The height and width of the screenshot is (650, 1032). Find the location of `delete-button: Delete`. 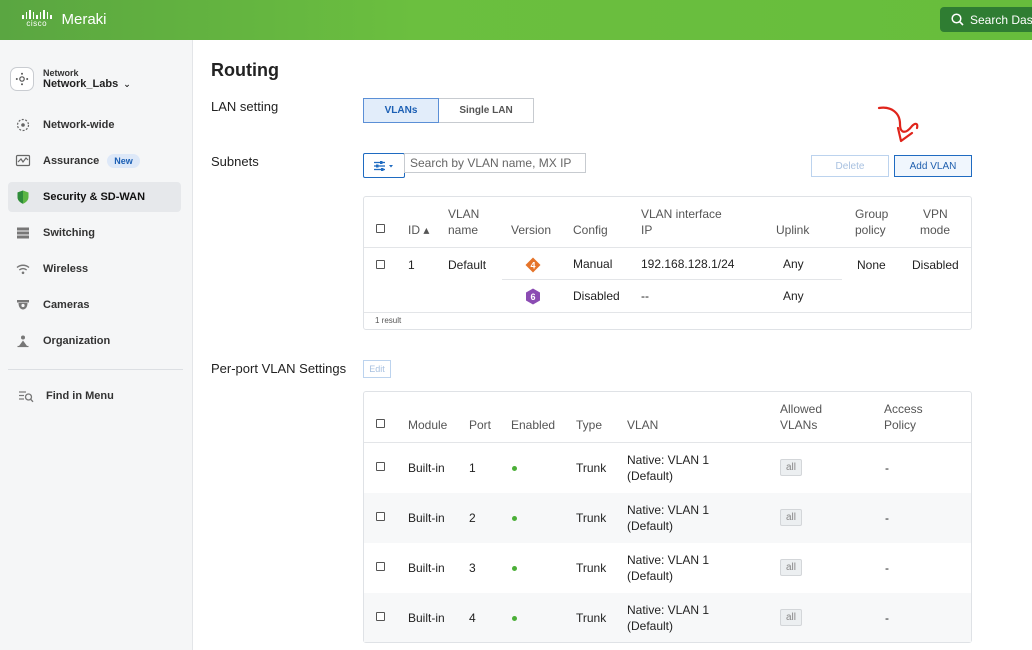

delete-button: Delete is located at coordinates (850, 166).